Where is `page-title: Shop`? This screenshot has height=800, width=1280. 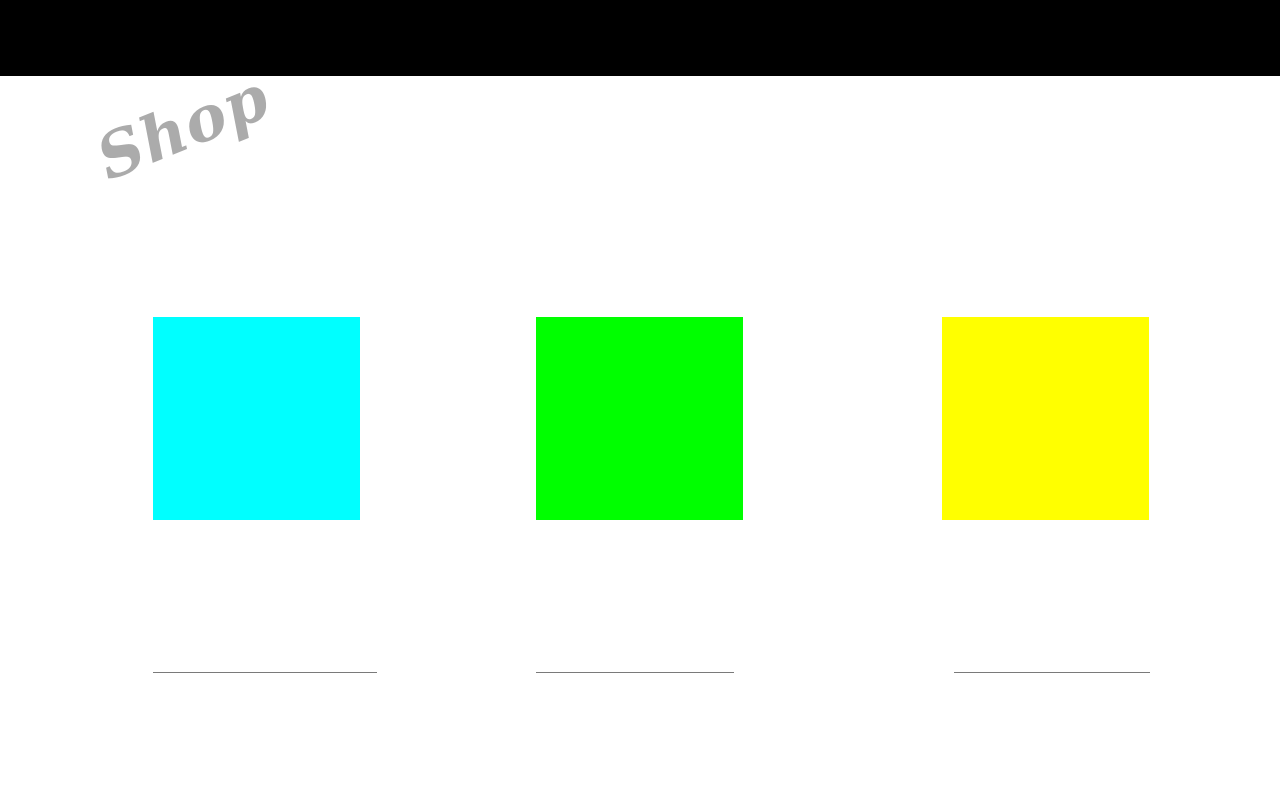 page-title: Shop is located at coordinates (183, 127).